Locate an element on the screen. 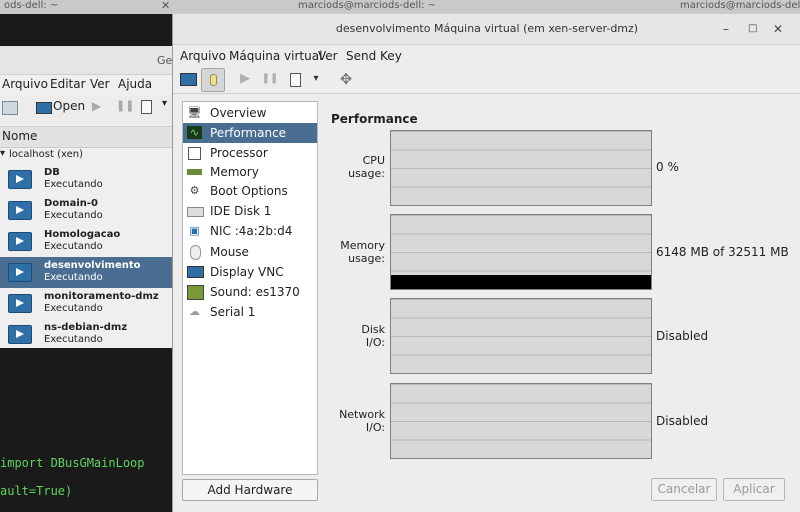 This screenshot has width=800, height=512. label-line: usage: is located at coordinates (366, 258).